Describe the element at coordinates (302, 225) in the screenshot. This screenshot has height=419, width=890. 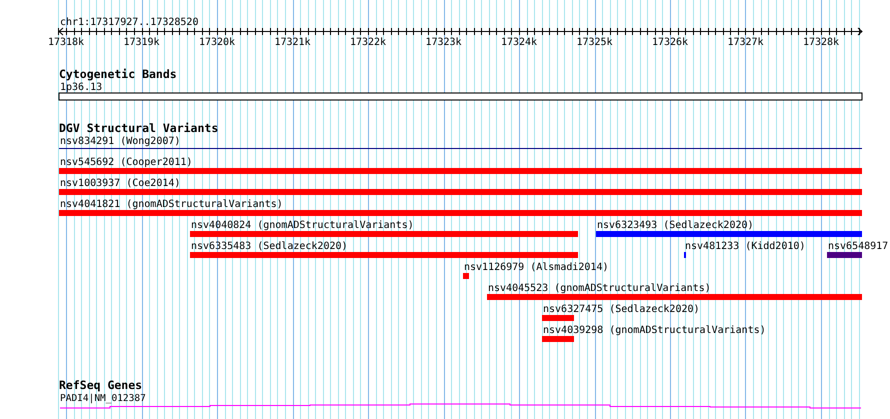
I see `variant-label: nsv4040824 (gnomADStructuralVariants)` at that location.